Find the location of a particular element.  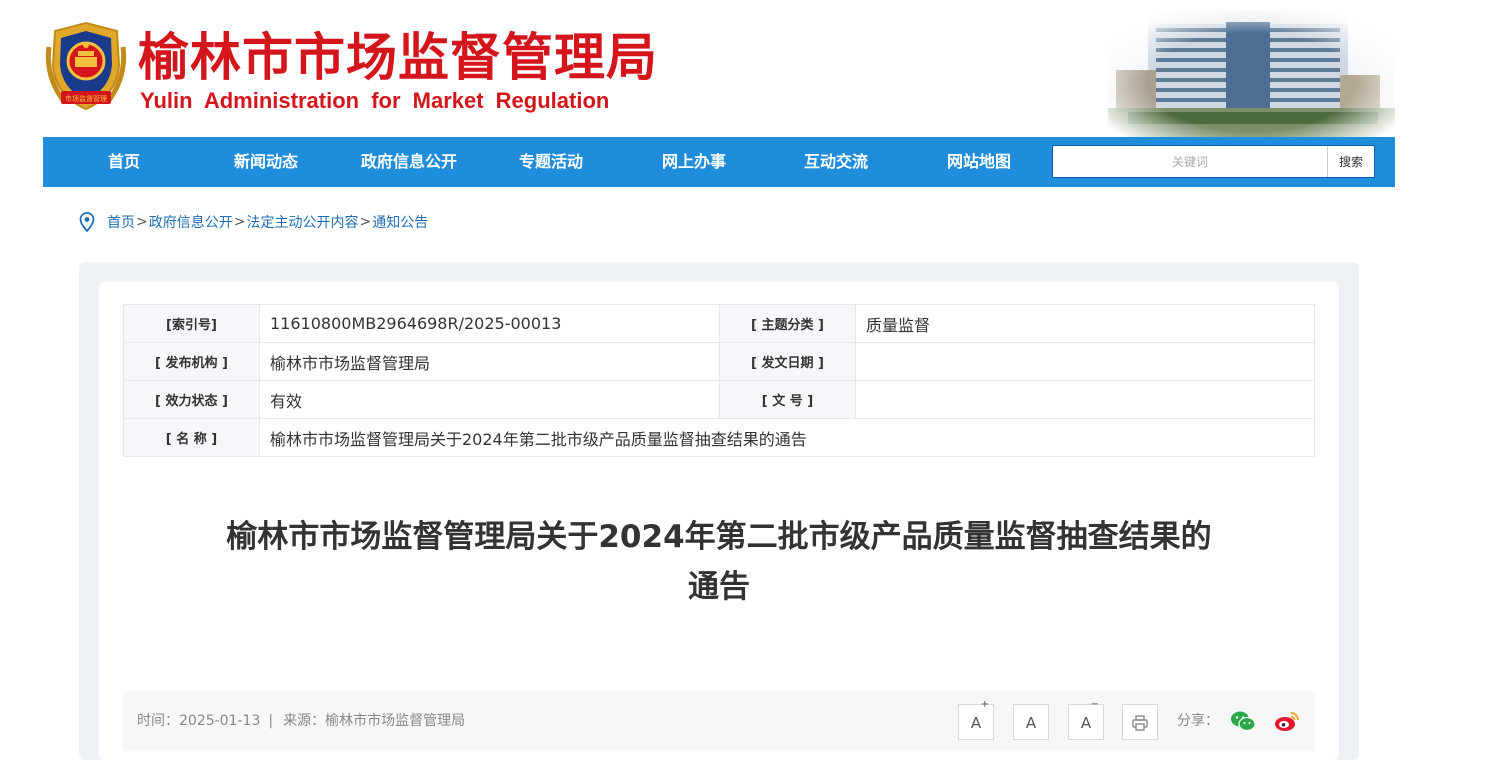

status-value: 有效 is located at coordinates (489, 399).